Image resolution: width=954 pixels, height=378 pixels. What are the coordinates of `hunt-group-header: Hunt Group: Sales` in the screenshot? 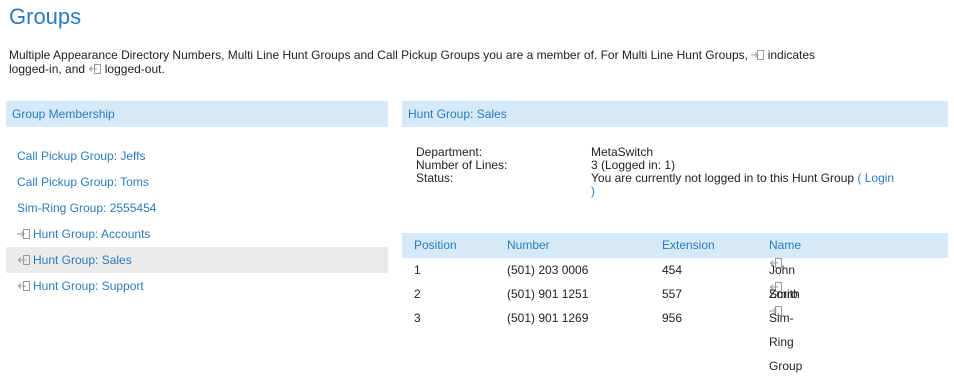 It's located at (675, 114).